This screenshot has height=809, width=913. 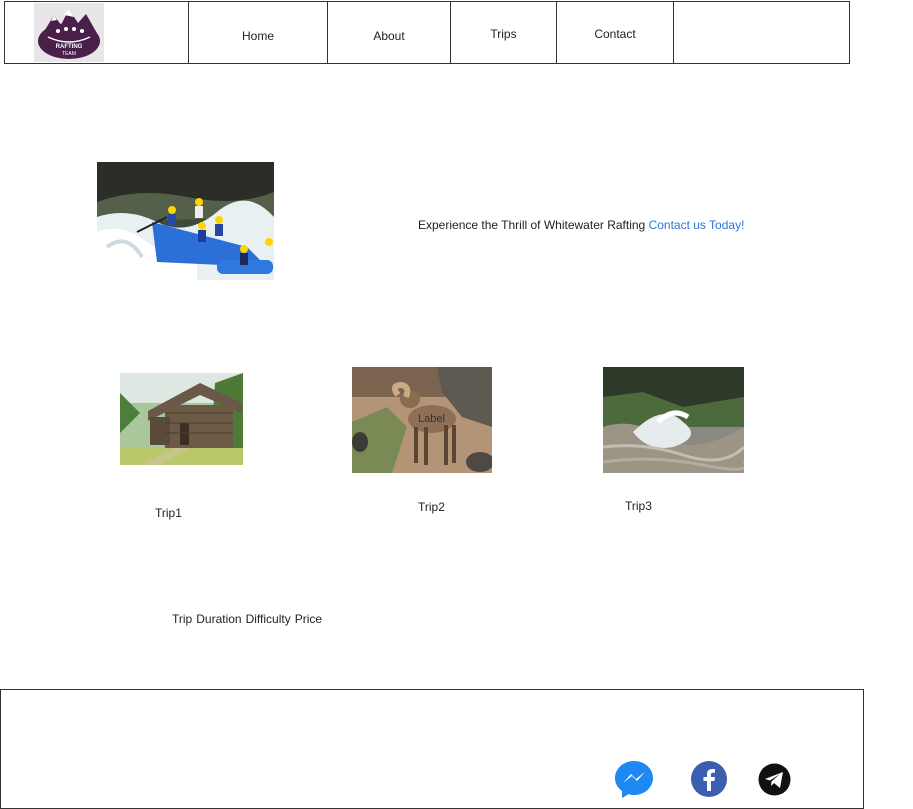 What do you see at coordinates (432, 749) in the screenshot?
I see `footer` at bounding box center [432, 749].